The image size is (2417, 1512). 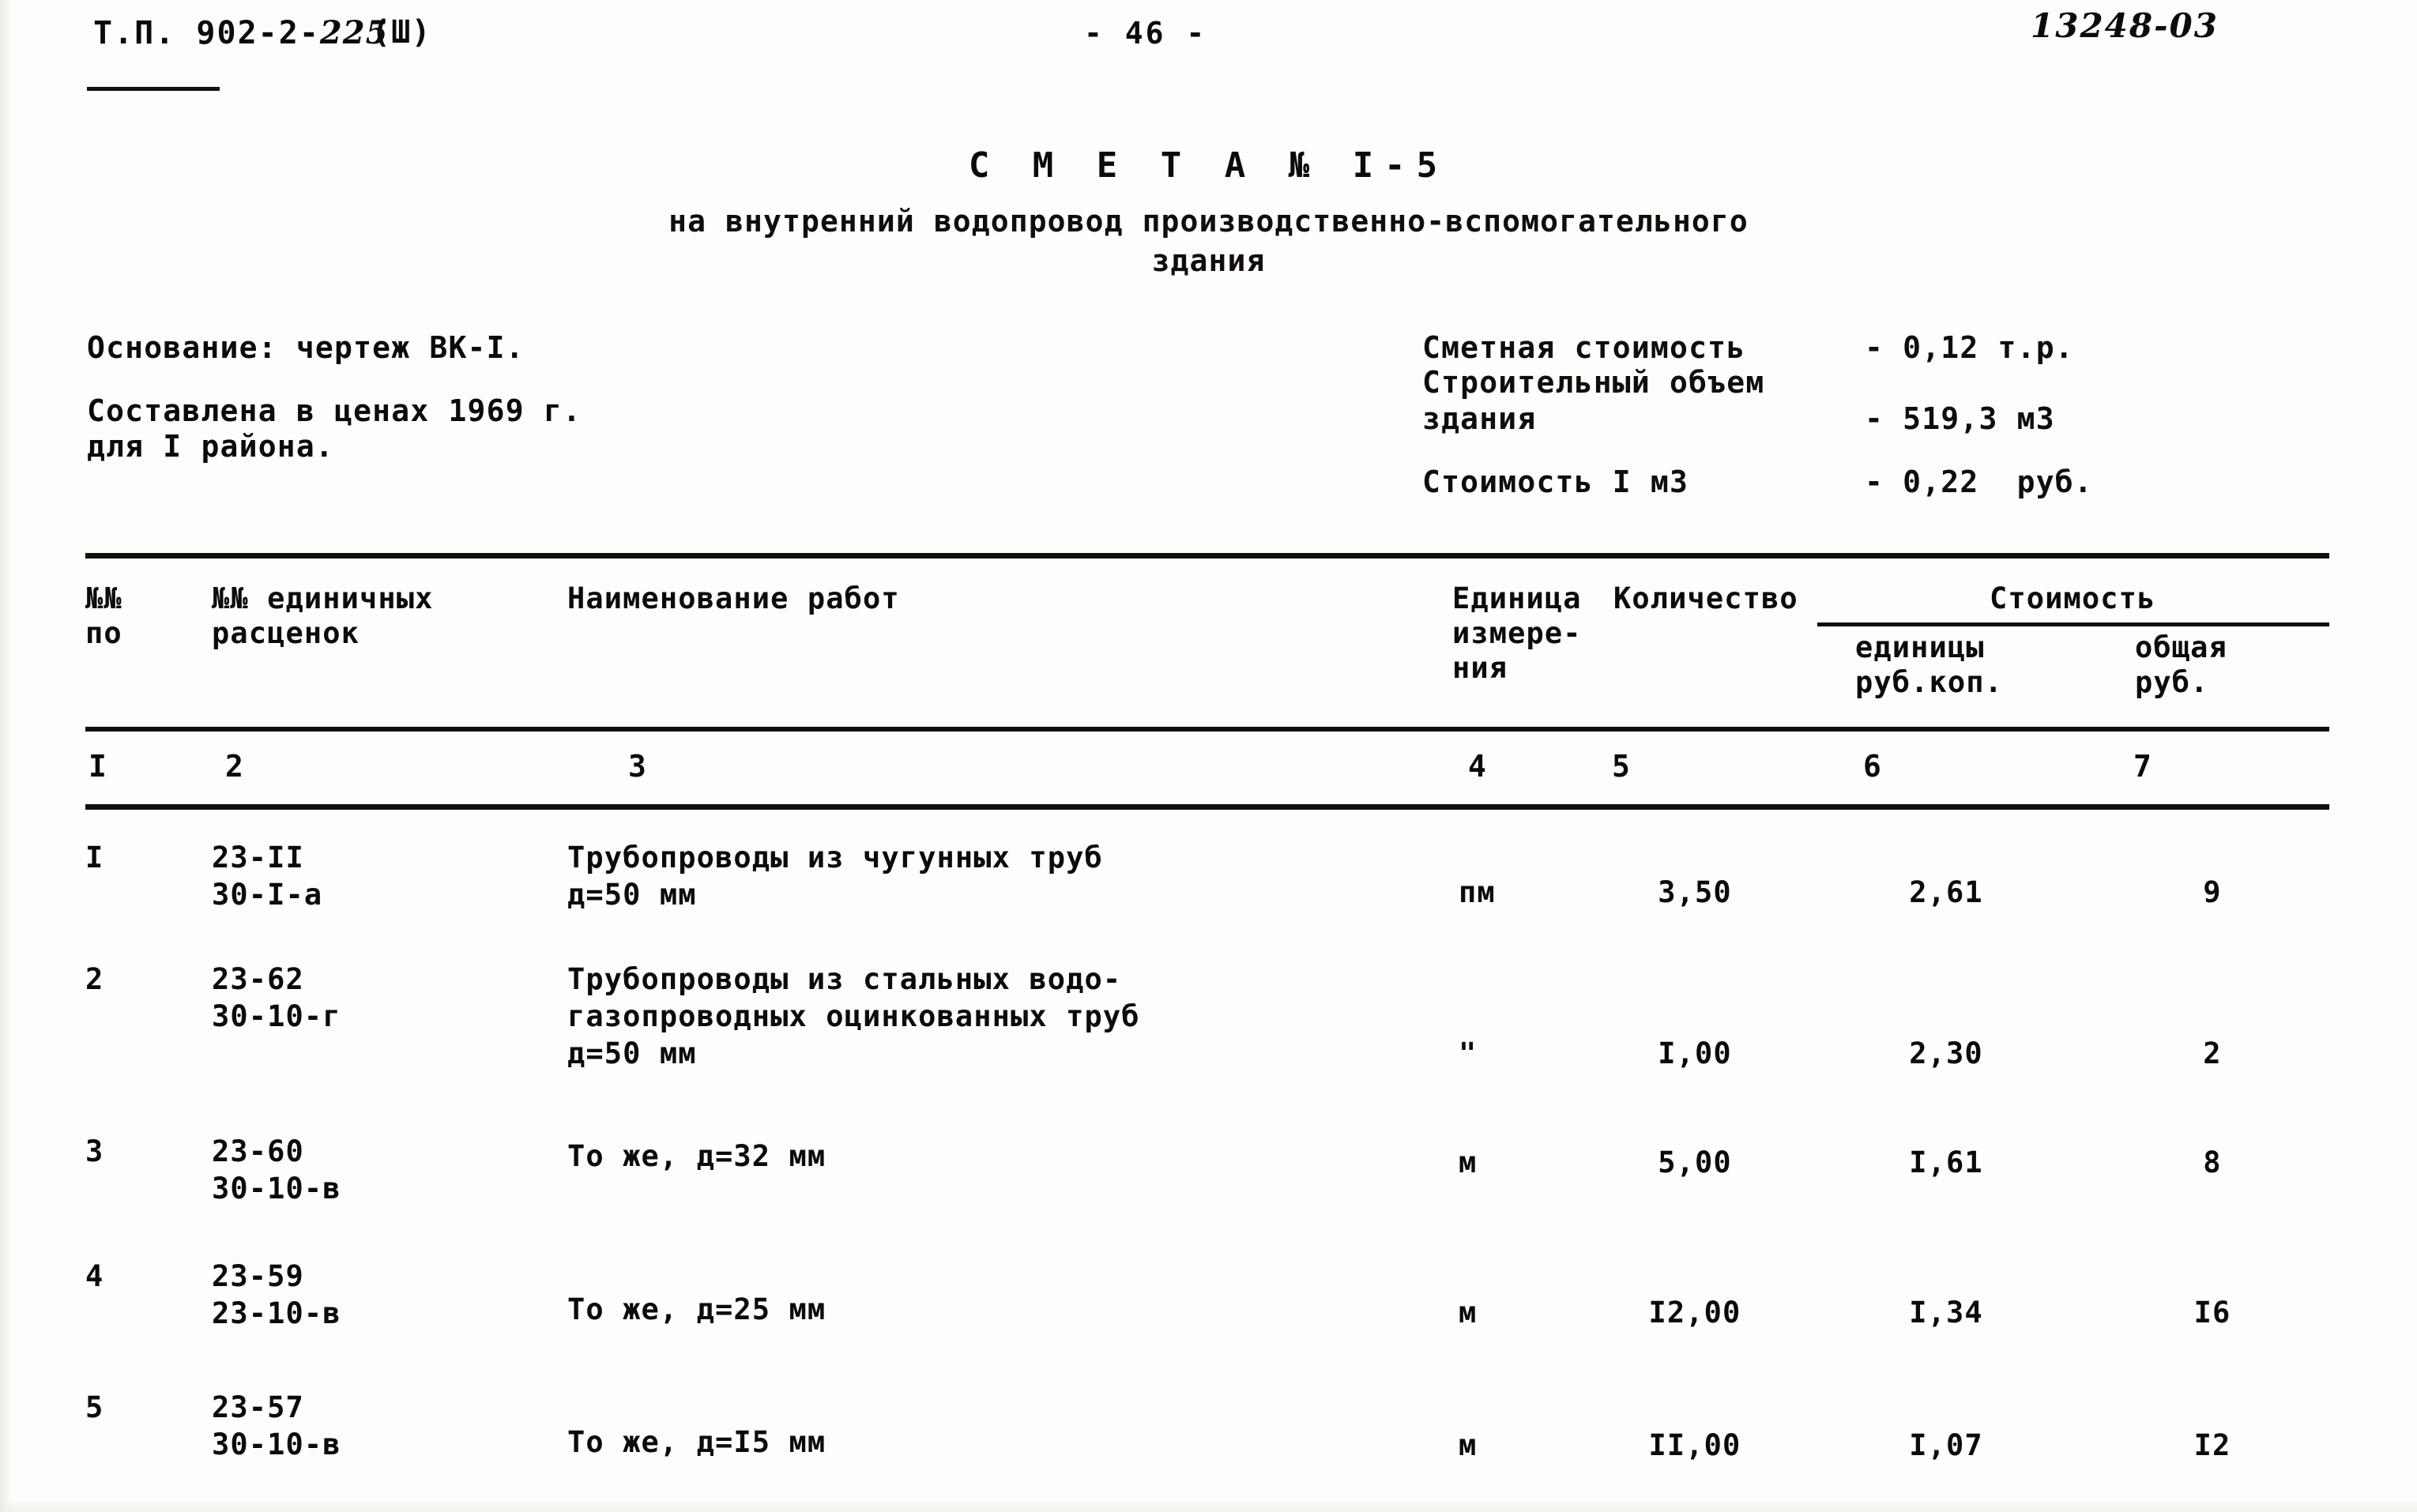 What do you see at coordinates (211, 446) in the screenshot?
I see `region-line: для I района.` at bounding box center [211, 446].